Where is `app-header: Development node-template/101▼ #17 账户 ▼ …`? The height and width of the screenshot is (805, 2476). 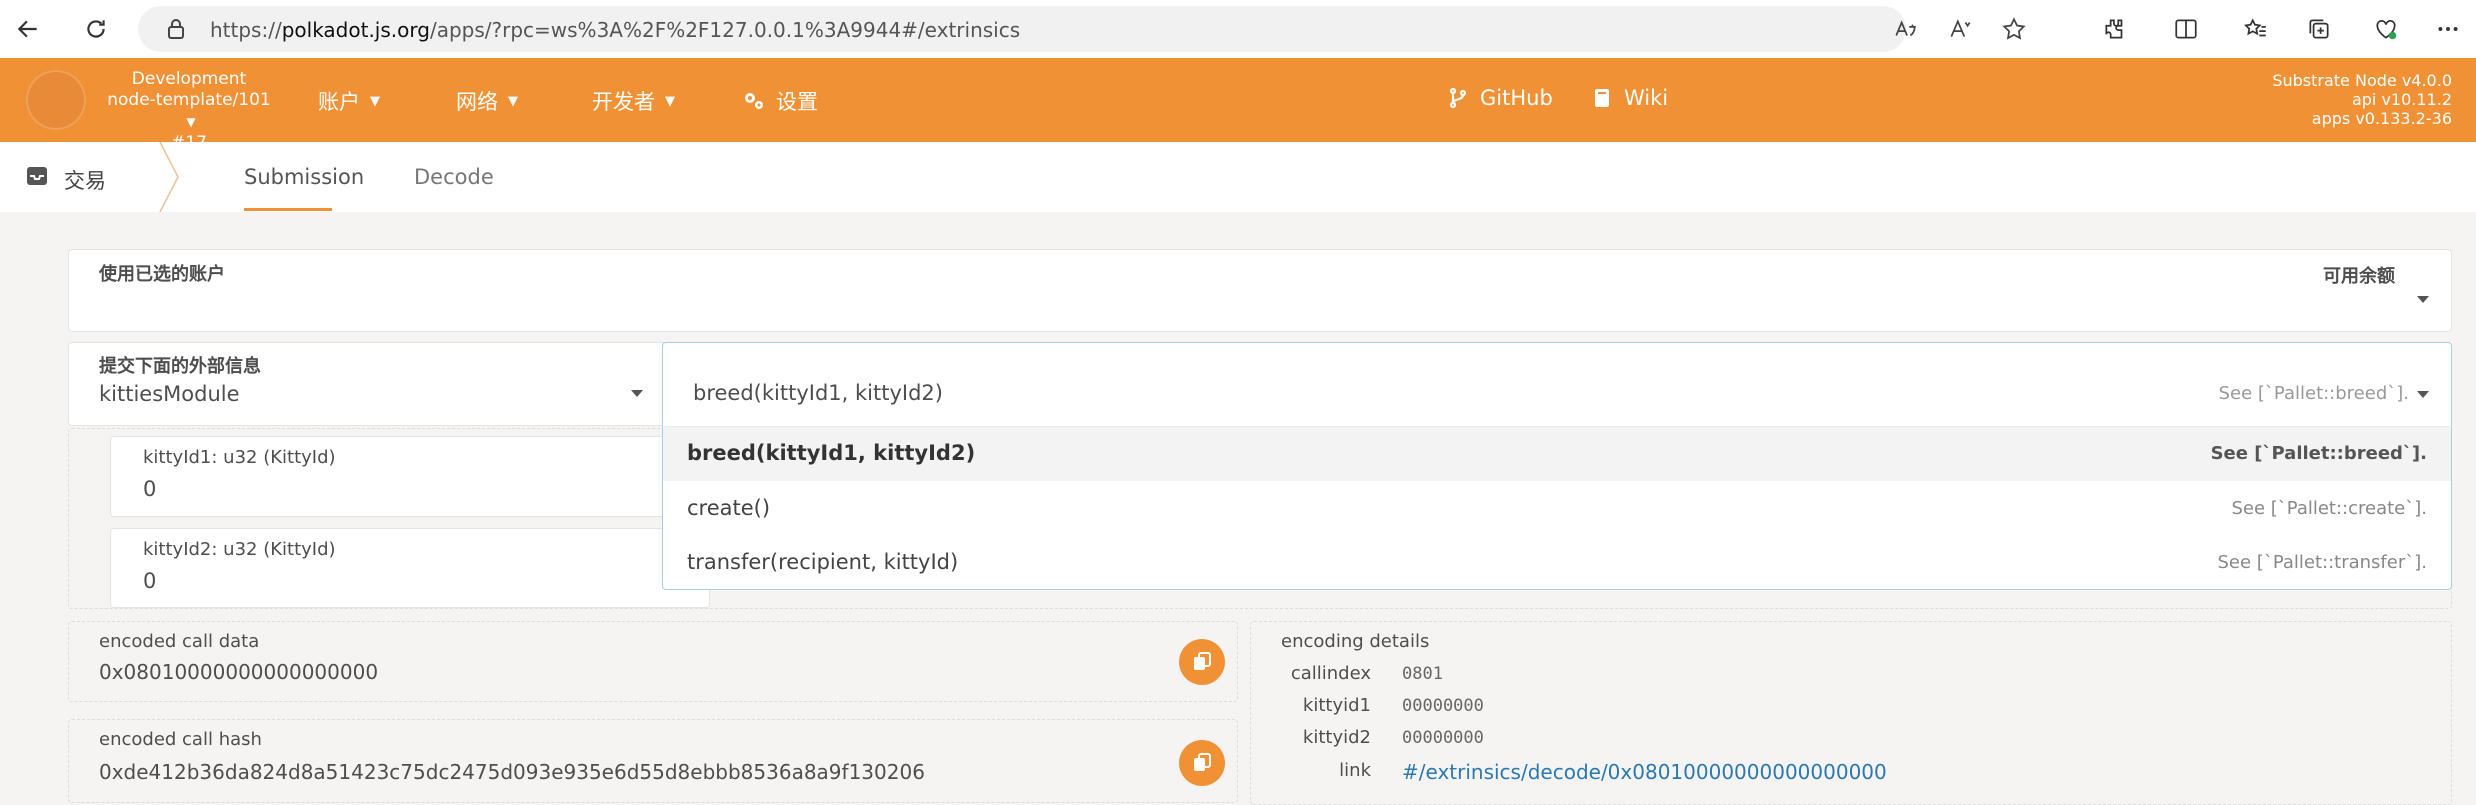 app-header: Development node-template/101▼ #17 账户 ▼ … is located at coordinates (1238, 105).